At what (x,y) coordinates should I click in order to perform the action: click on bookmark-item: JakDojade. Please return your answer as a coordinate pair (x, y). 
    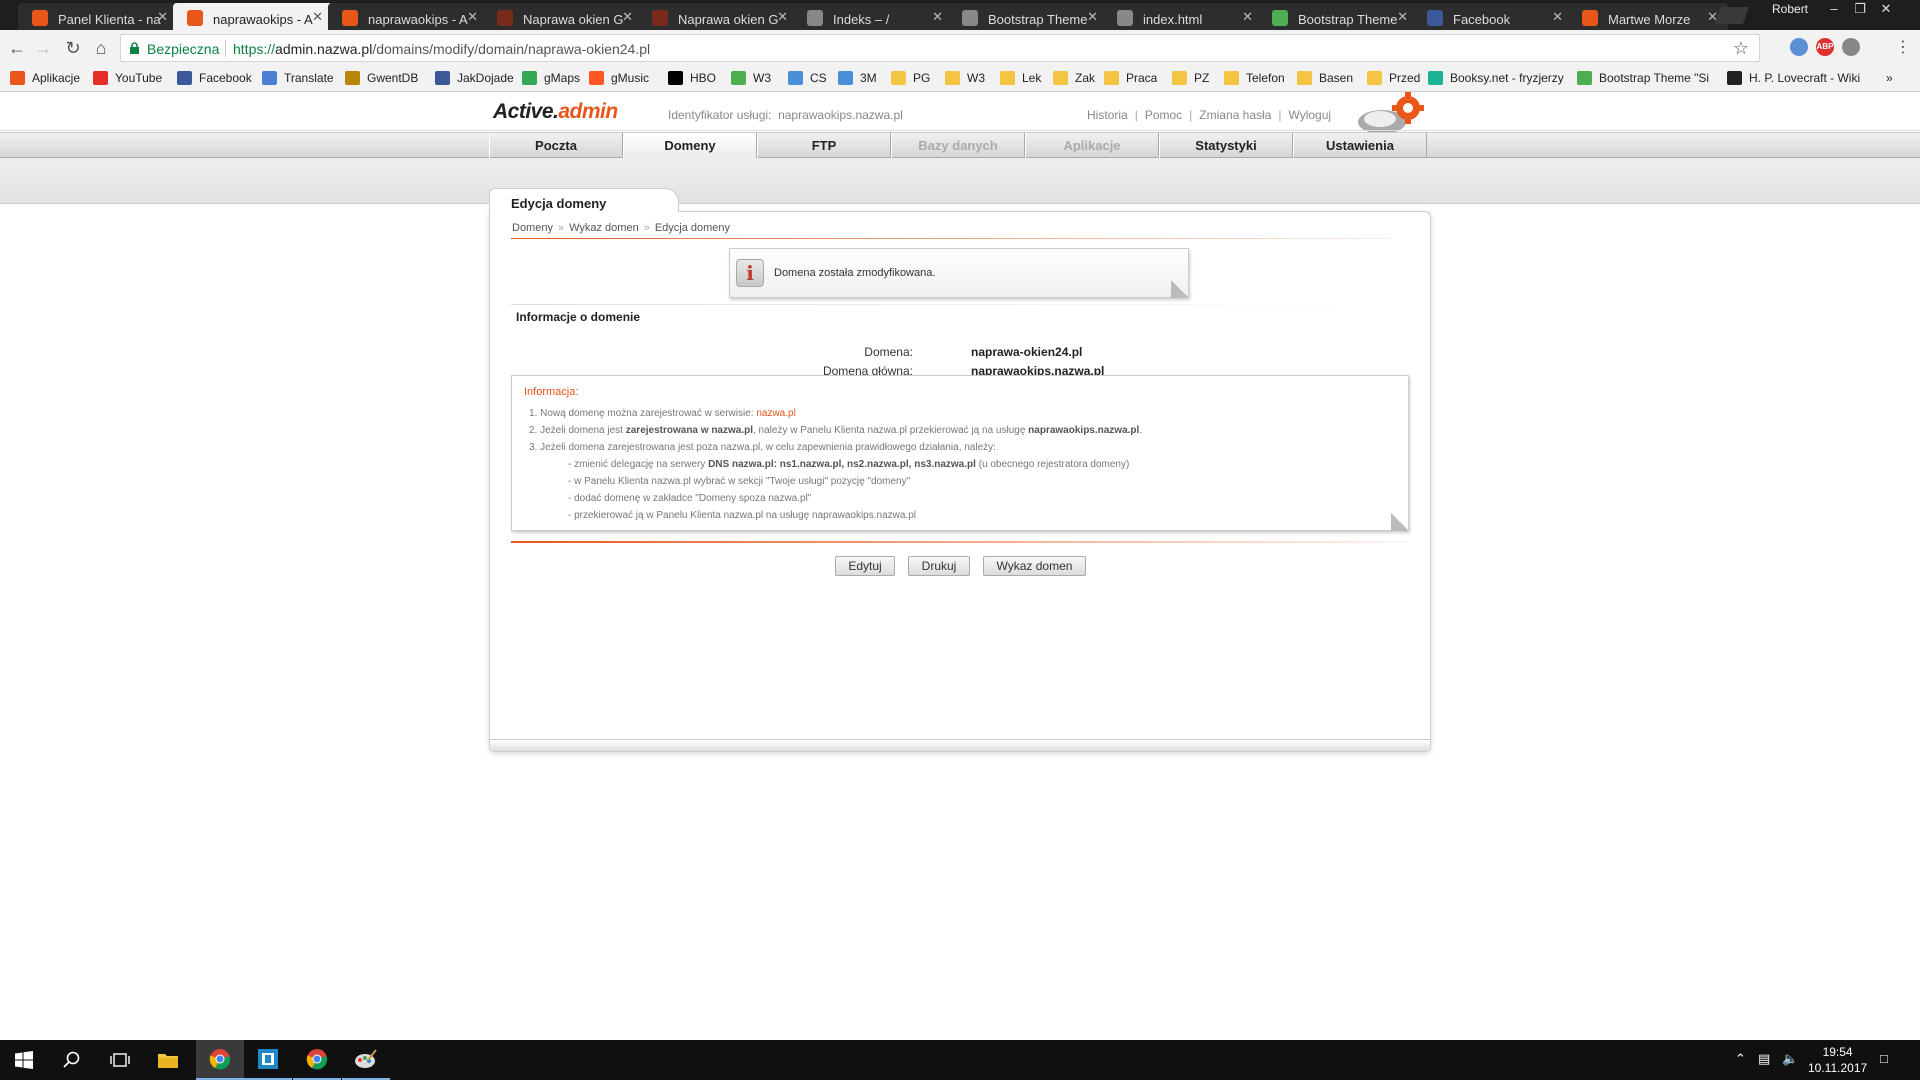
    Looking at the image, I should click on (474, 78).